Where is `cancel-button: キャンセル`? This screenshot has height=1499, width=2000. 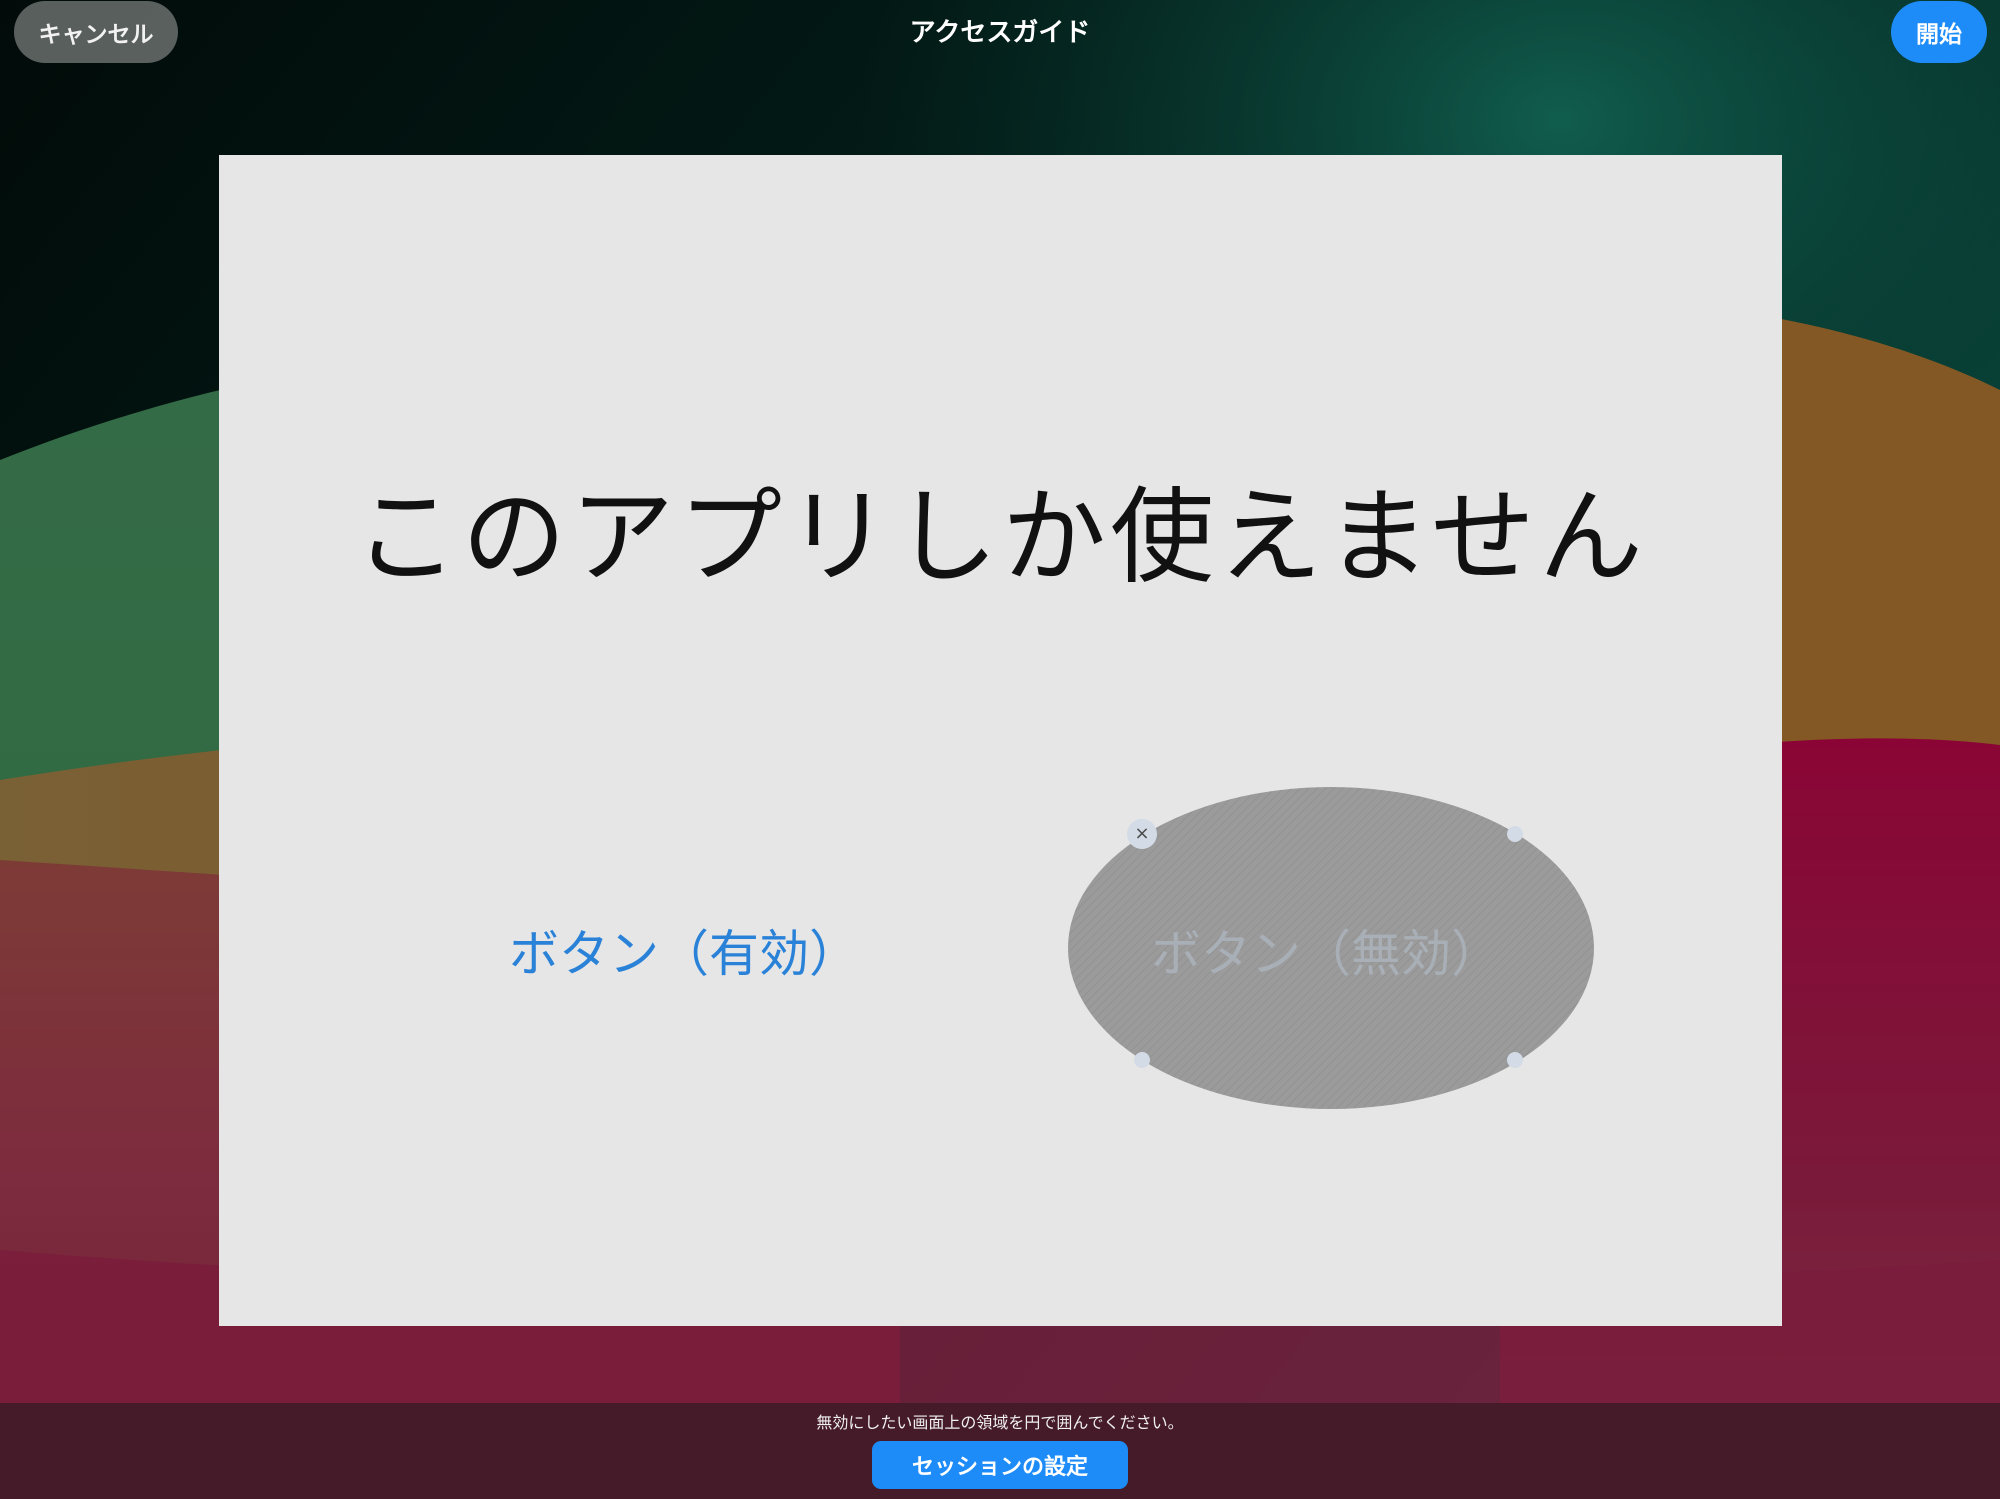 cancel-button: キャンセル is located at coordinates (96, 32).